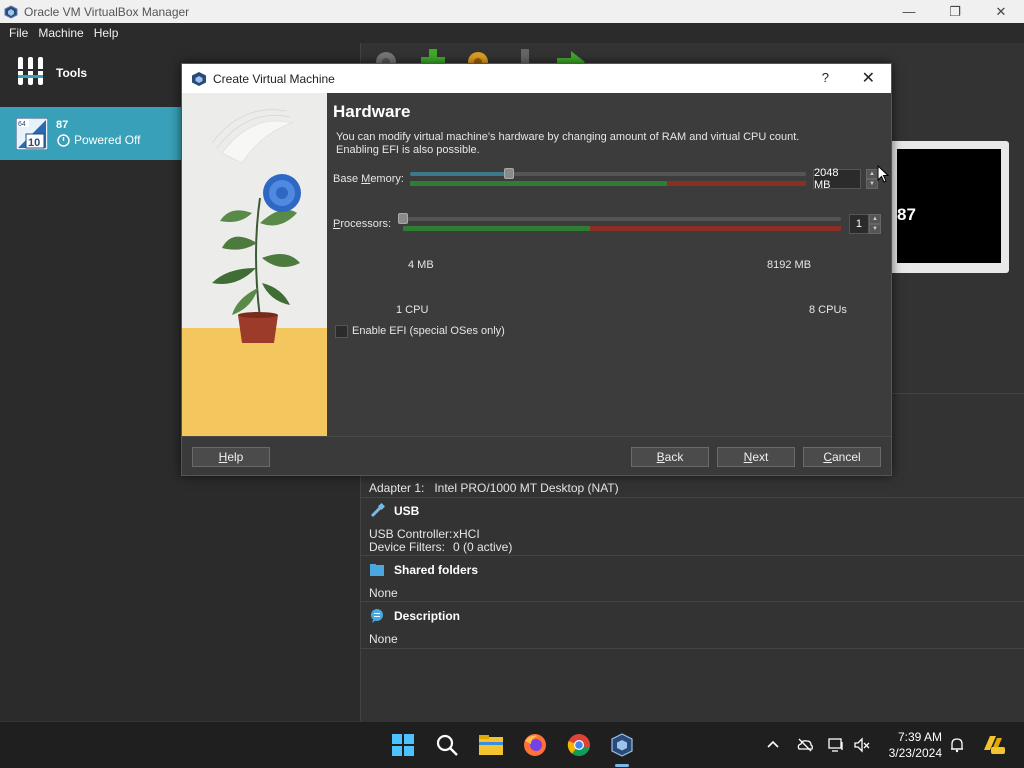  Describe the element at coordinates (411, 534) in the screenshot. I see `usb-controller-key: USB Controller:` at that location.